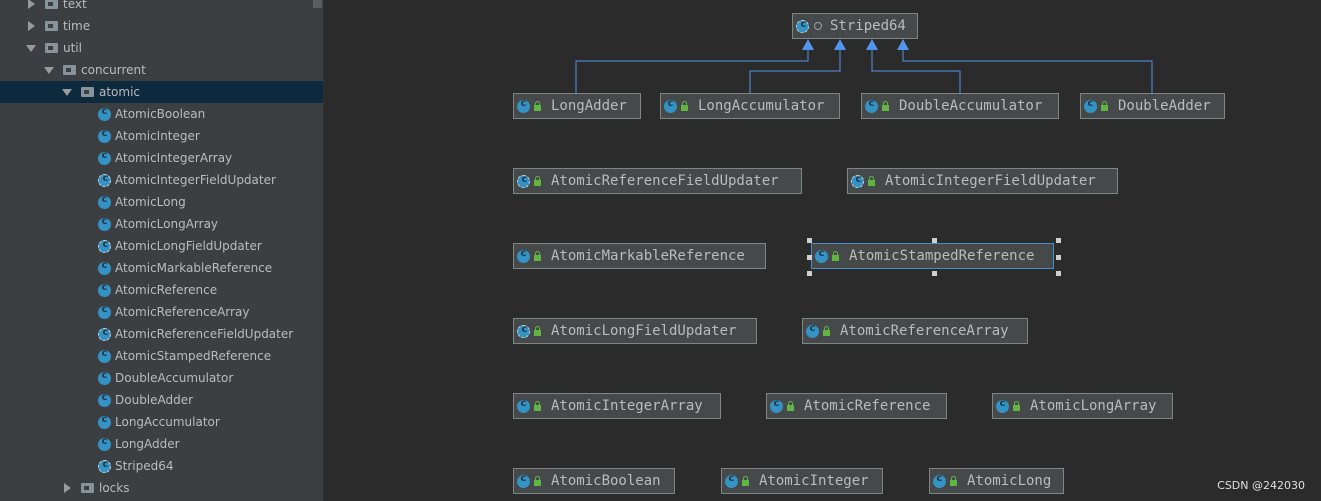 This screenshot has height=501, width=1321. What do you see at coordinates (144, 466) in the screenshot?
I see `tree-item-label: Striped64` at bounding box center [144, 466].